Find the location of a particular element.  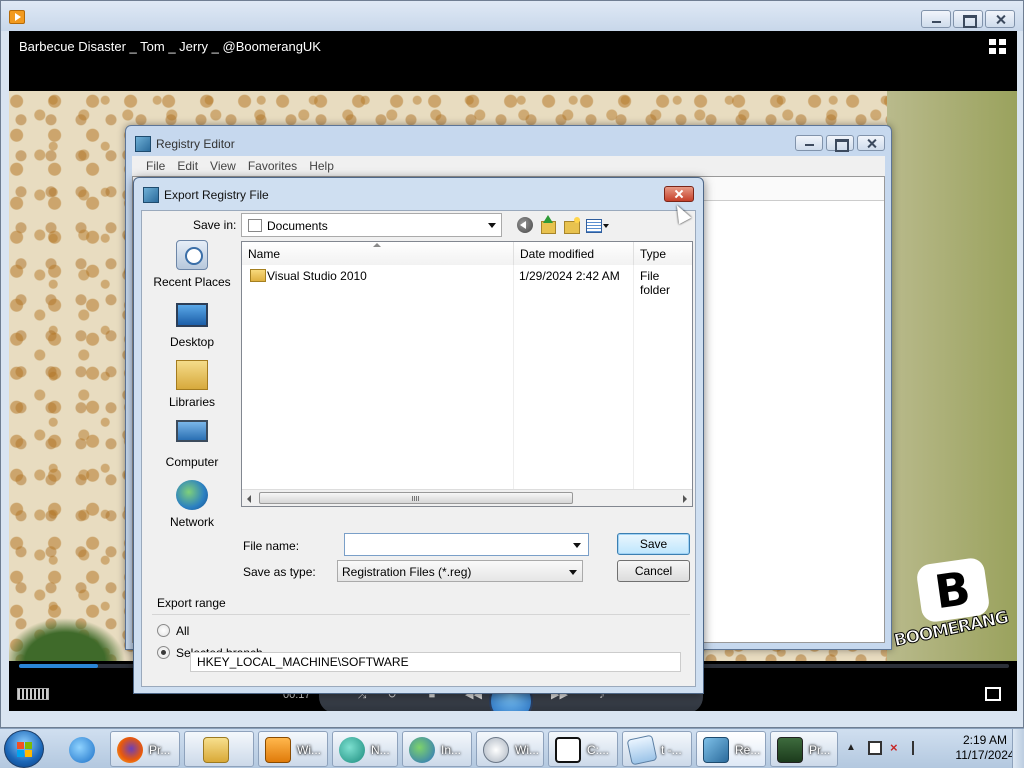

save-in-value: Documents is located at coordinates (297, 226).